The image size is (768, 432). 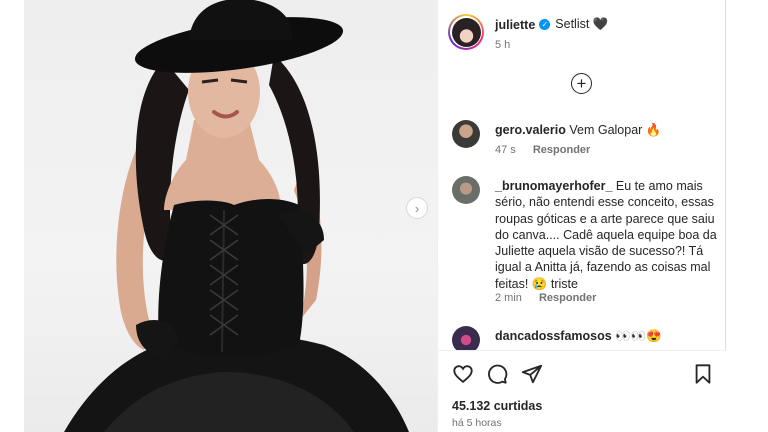 What do you see at coordinates (615, 130) in the screenshot?
I see `comment-content: Vem Galopar 🔥` at bounding box center [615, 130].